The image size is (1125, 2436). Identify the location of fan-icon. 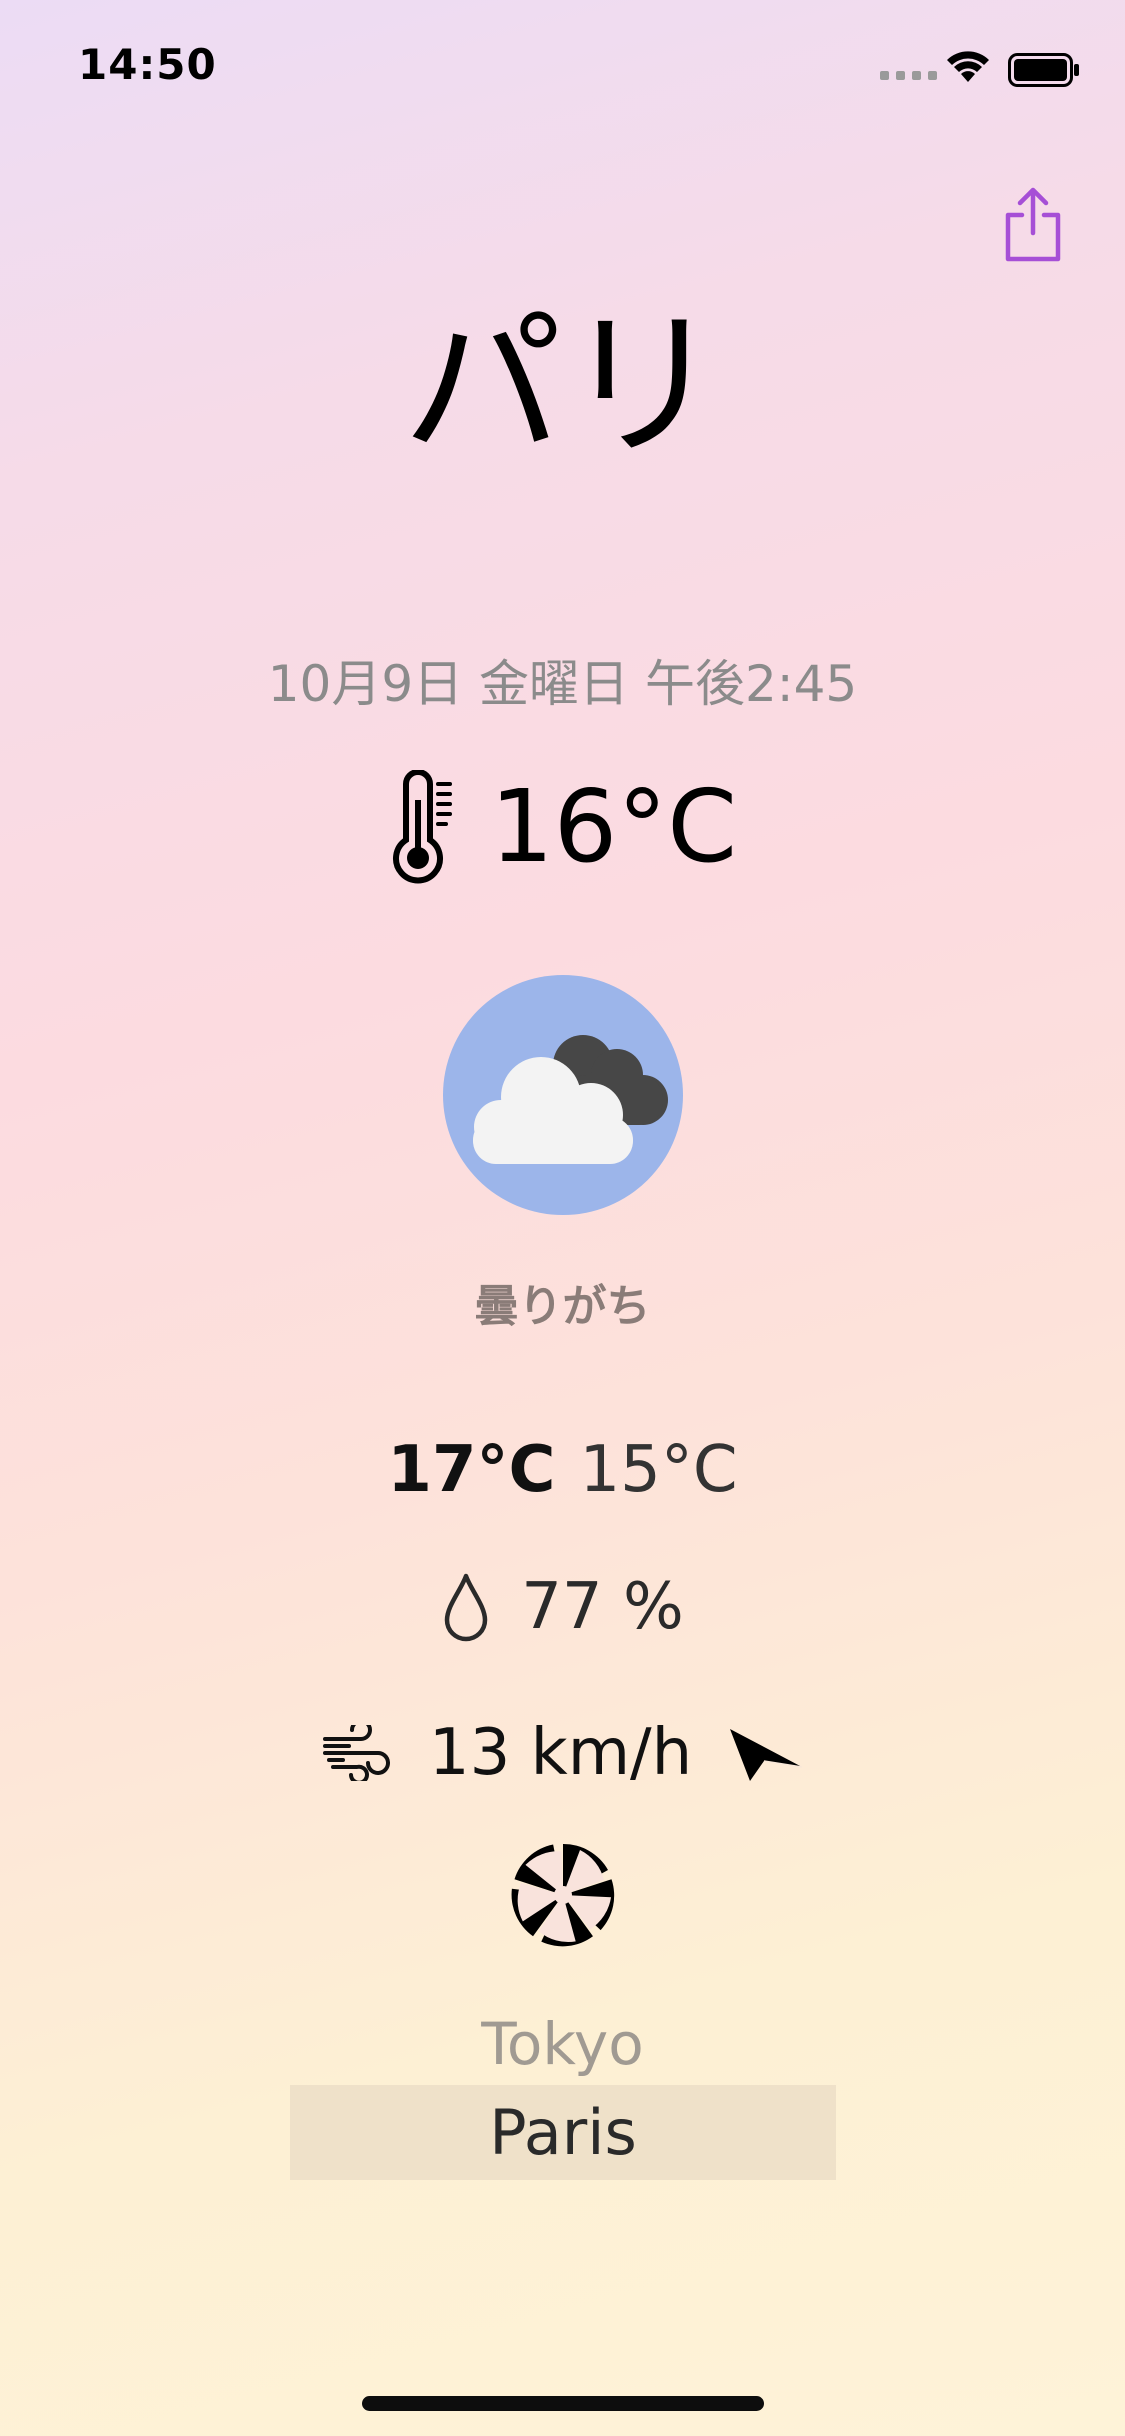
(563, 1895).